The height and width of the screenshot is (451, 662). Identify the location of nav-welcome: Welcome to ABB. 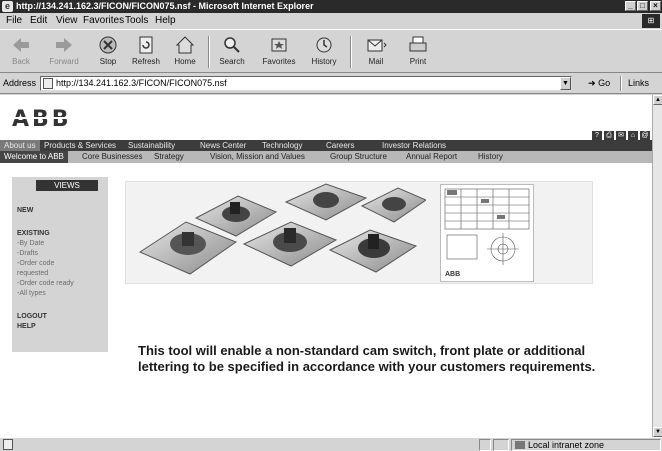
(34, 157).